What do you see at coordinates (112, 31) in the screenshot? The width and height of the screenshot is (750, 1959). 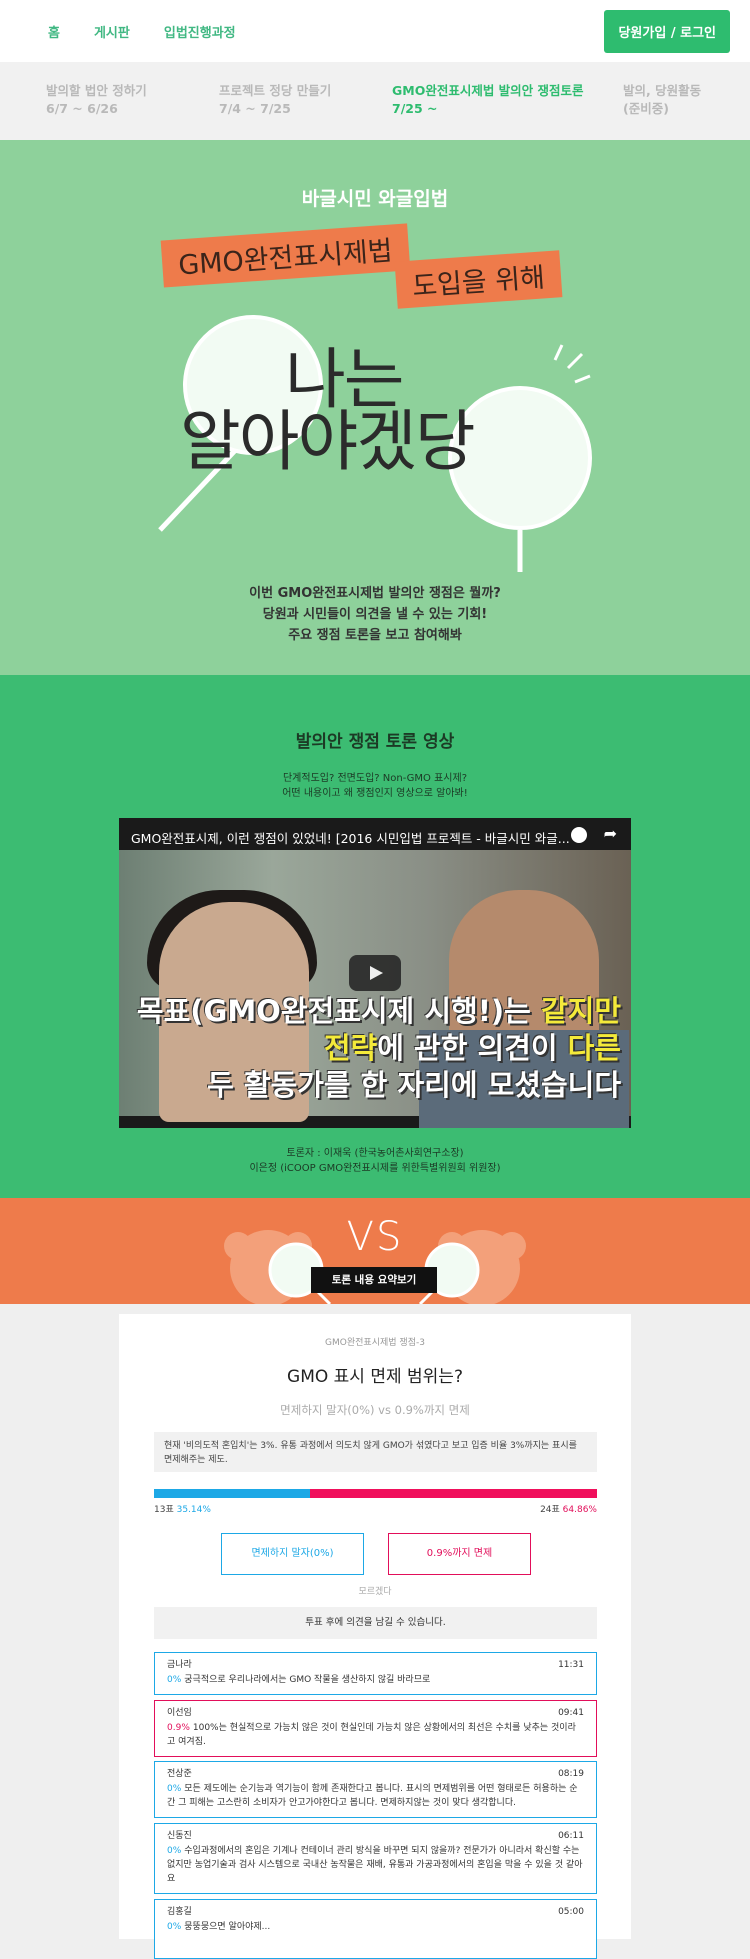 I see `nav-link-board: 게시판` at bounding box center [112, 31].